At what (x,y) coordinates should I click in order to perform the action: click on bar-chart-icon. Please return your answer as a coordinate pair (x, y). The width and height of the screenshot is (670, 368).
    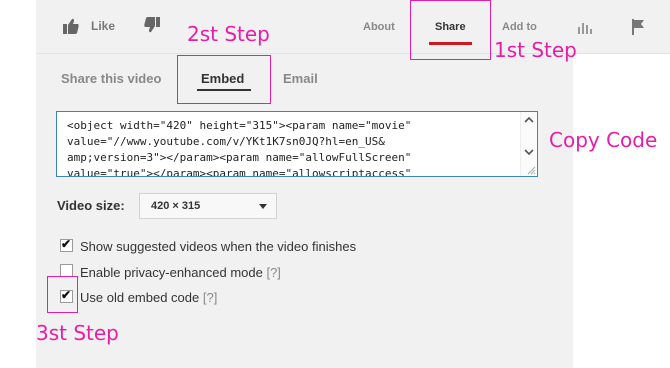
    Looking at the image, I should click on (585, 28).